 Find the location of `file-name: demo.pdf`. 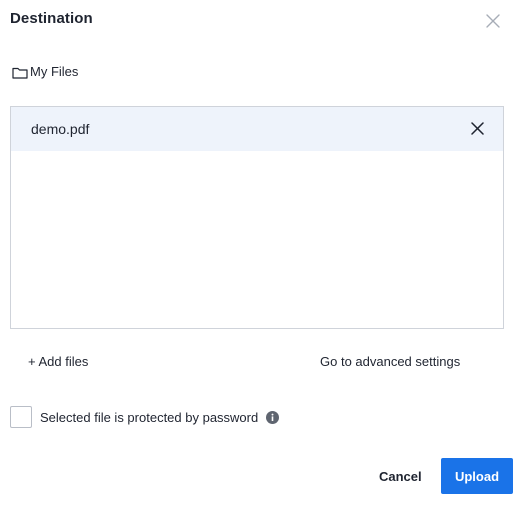

file-name: demo.pdf is located at coordinates (60, 129).